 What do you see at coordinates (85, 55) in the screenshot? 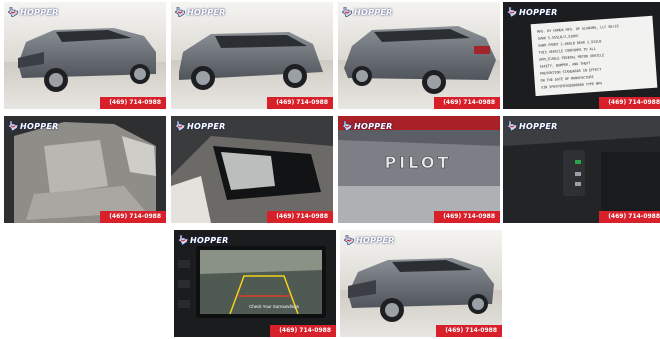
I see `photo-exterior-front-left: HOPPER (469) 714-0988` at bounding box center [85, 55].